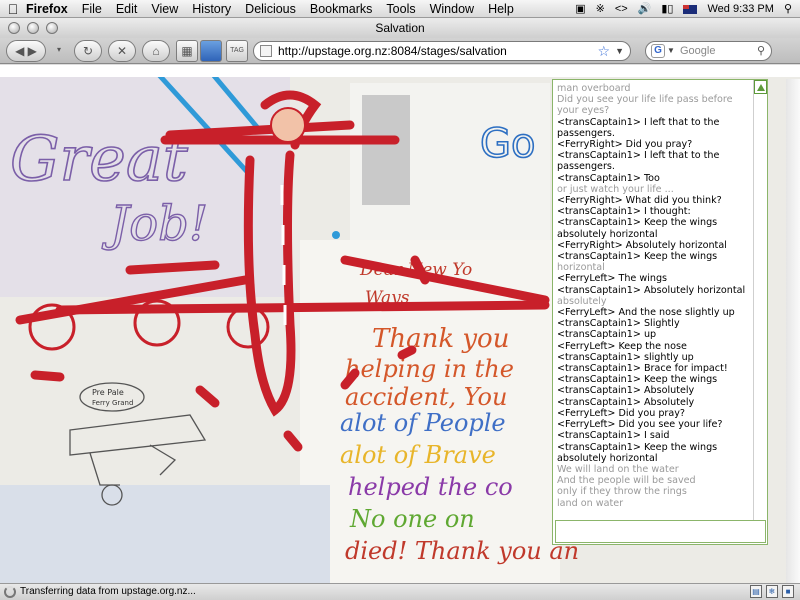 The width and height of the screenshot is (800, 600). I want to click on google-search-engine-icon: G, so click(658, 51).